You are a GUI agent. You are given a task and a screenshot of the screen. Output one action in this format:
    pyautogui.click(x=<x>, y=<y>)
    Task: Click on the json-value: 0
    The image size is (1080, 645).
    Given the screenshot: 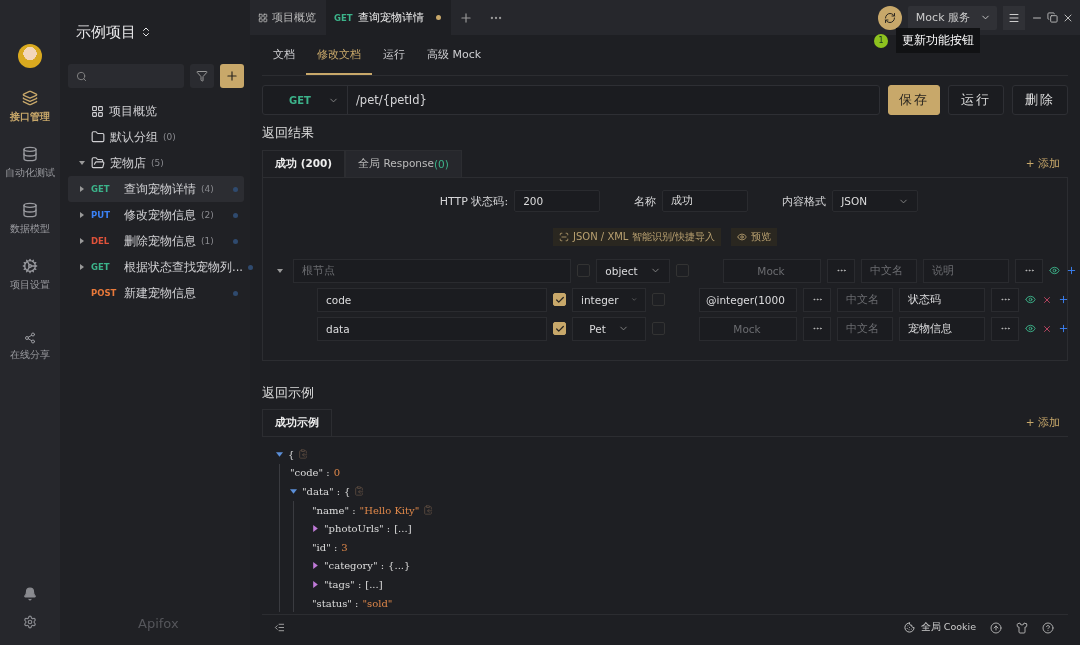 What is the action you would take?
    pyautogui.click(x=337, y=473)
    